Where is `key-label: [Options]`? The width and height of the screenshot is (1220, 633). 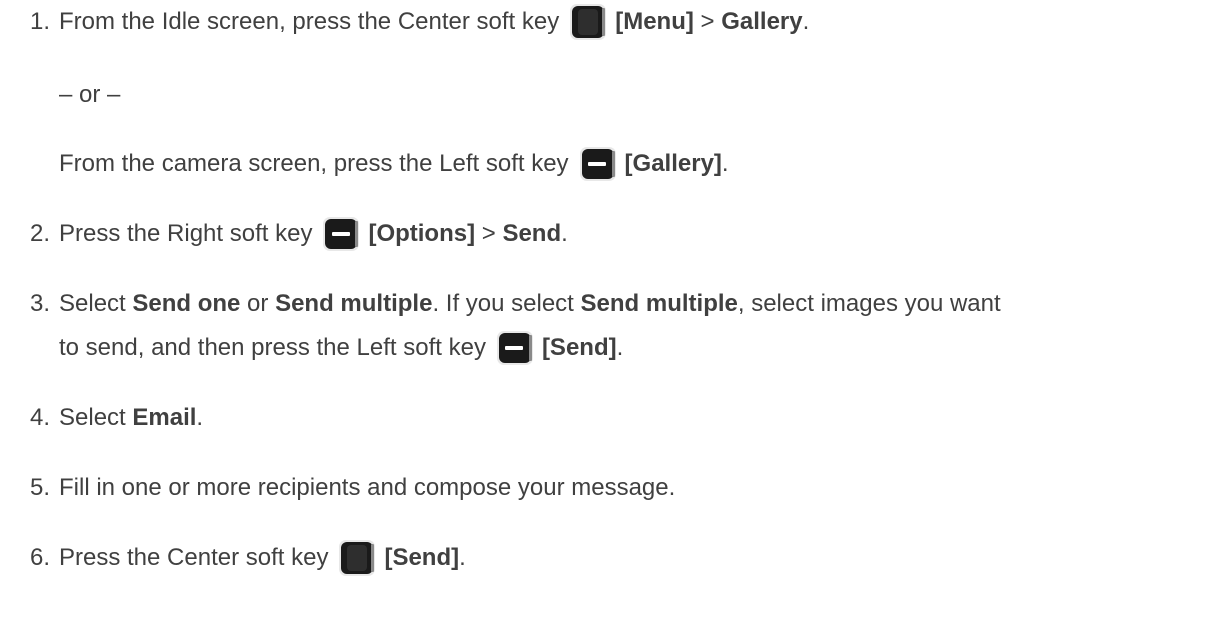 key-label: [Options] is located at coordinates (422, 233).